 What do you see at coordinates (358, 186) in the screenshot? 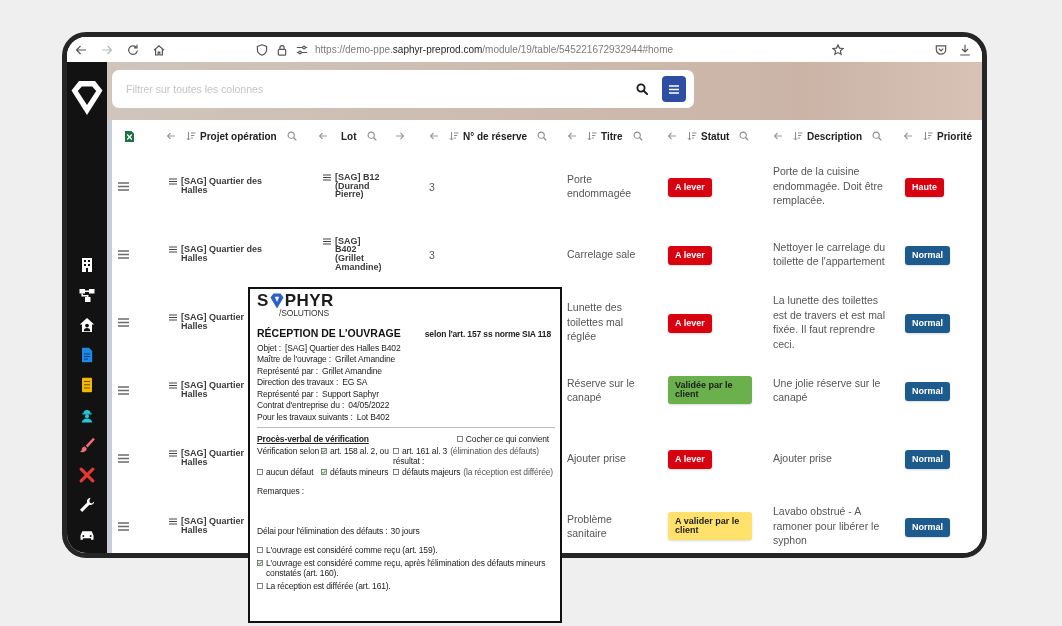
I see `lot-name: [SAG] B12 (Durand Pierre)` at bounding box center [358, 186].